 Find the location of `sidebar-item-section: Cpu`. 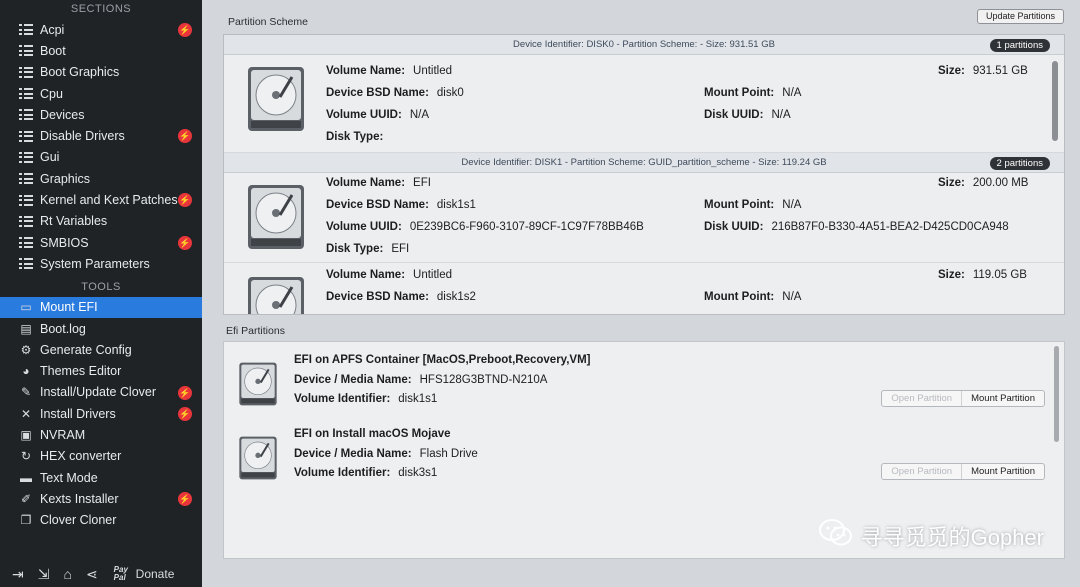

sidebar-item-section: Cpu is located at coordinates (101, 93).